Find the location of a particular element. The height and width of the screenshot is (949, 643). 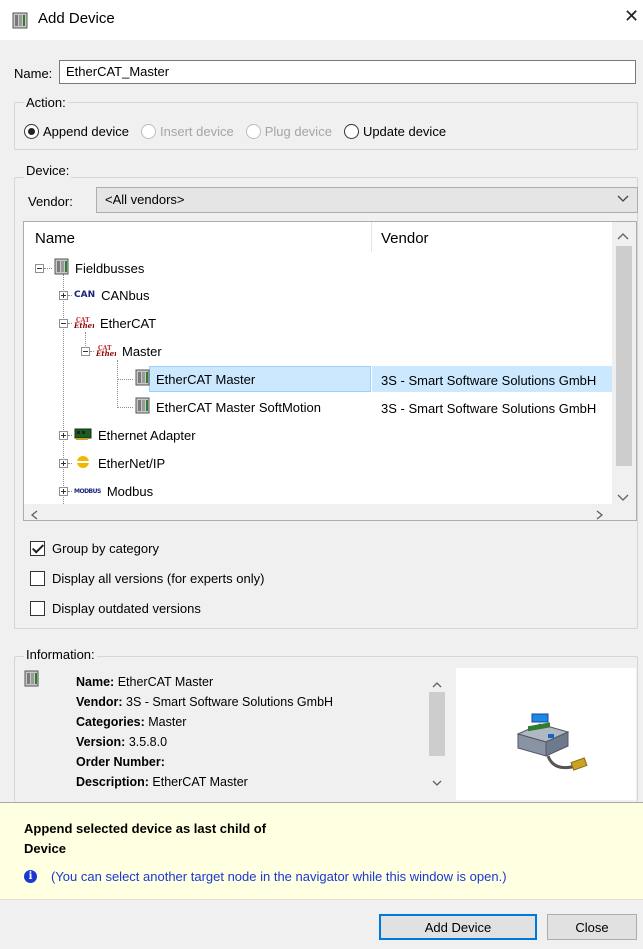

tree-item-fieldbusses: Fieldbusses is located at coordinates (89, 268).